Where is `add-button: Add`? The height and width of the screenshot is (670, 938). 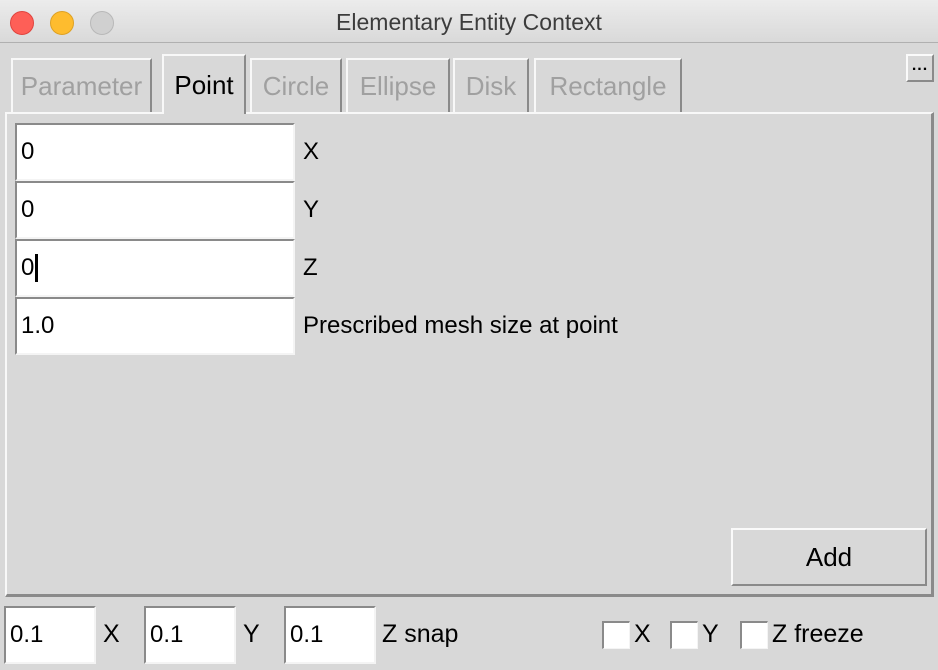 add-button: Add is located at coordinates (829, 557).